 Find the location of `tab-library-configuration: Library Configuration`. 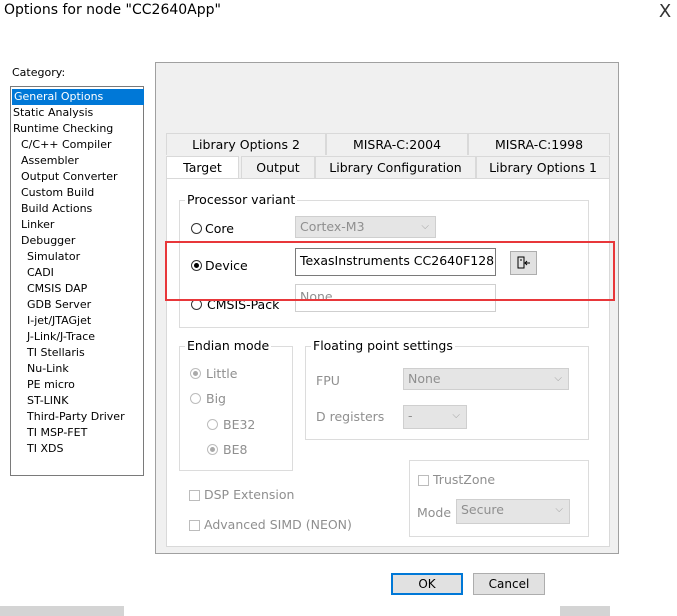

tab-library-configuration: Library Configuration is located at coordinates (395, 167).